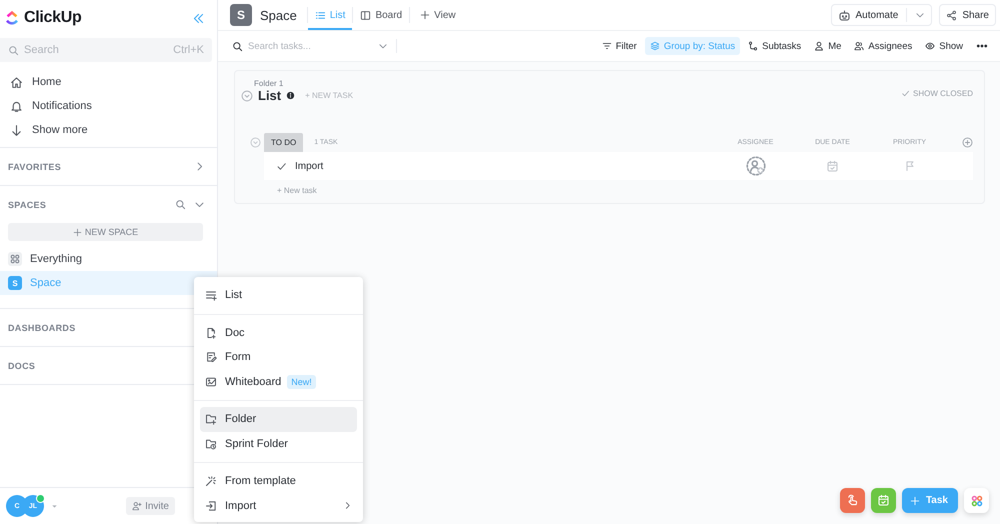  Describe the element at coordinates (320, 15) in the screenshot. I see `list-icon` at that location.